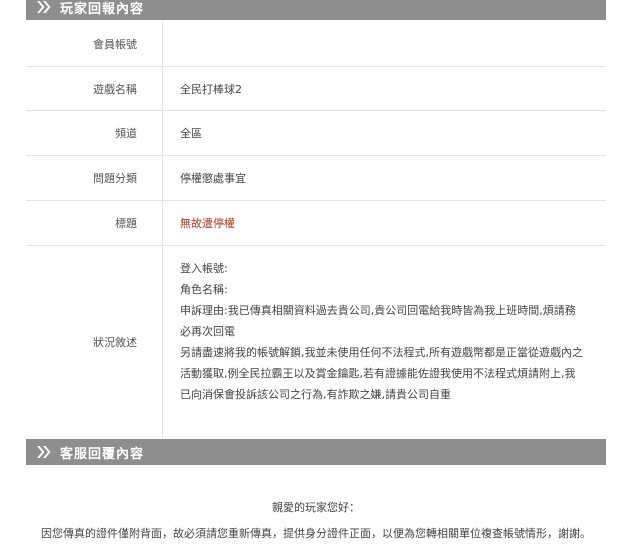 This screenshot has height=560, width=636. I want to click on situation-line-character: 角色名稱:, so click(204, 289).